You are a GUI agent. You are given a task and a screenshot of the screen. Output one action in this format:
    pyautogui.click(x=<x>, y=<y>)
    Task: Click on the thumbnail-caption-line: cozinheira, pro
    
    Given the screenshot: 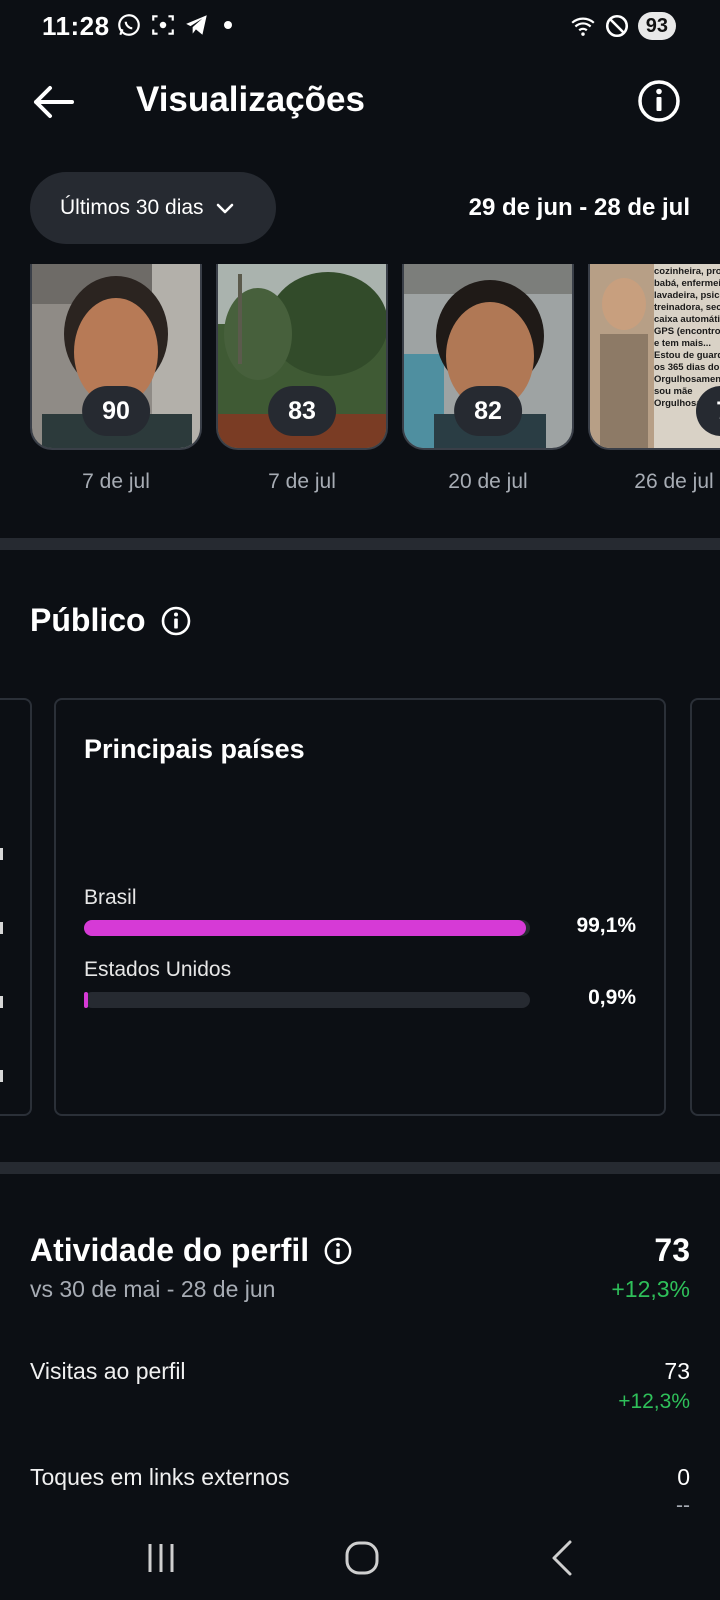 What is the action you would take?
    pyautogui.click(x=687, y=271)
    